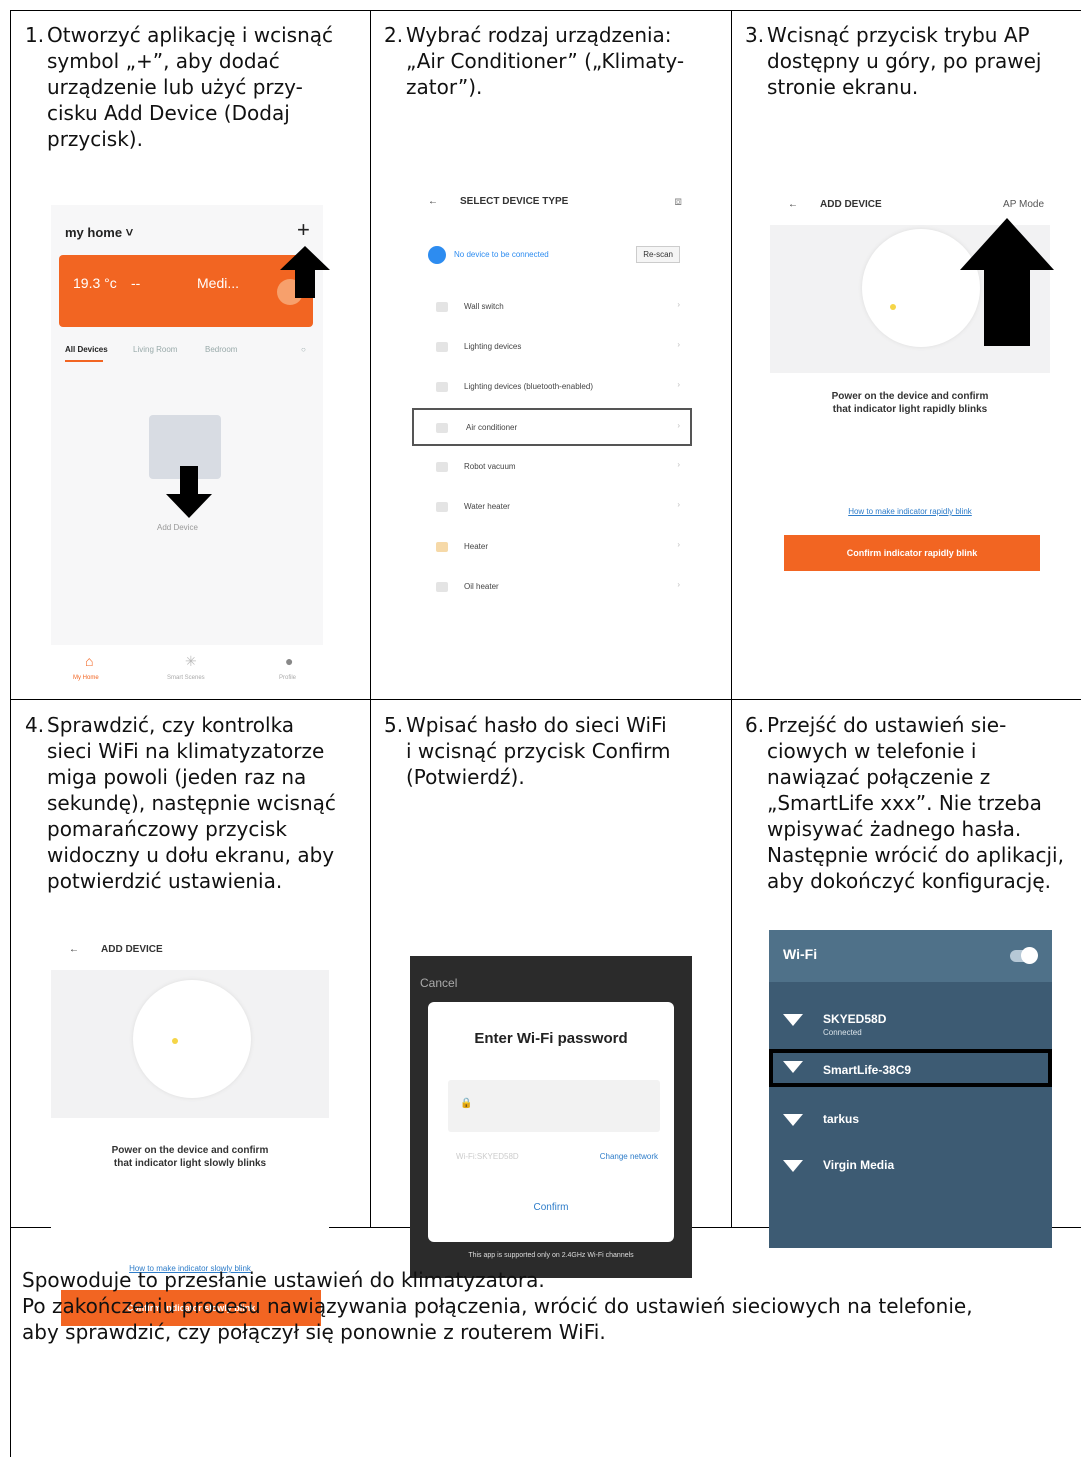 The image size is (1081, 1457). Describe the element at coordinates (558, 548) in the screenshot. I see `list-item: Heater ›` at that location.